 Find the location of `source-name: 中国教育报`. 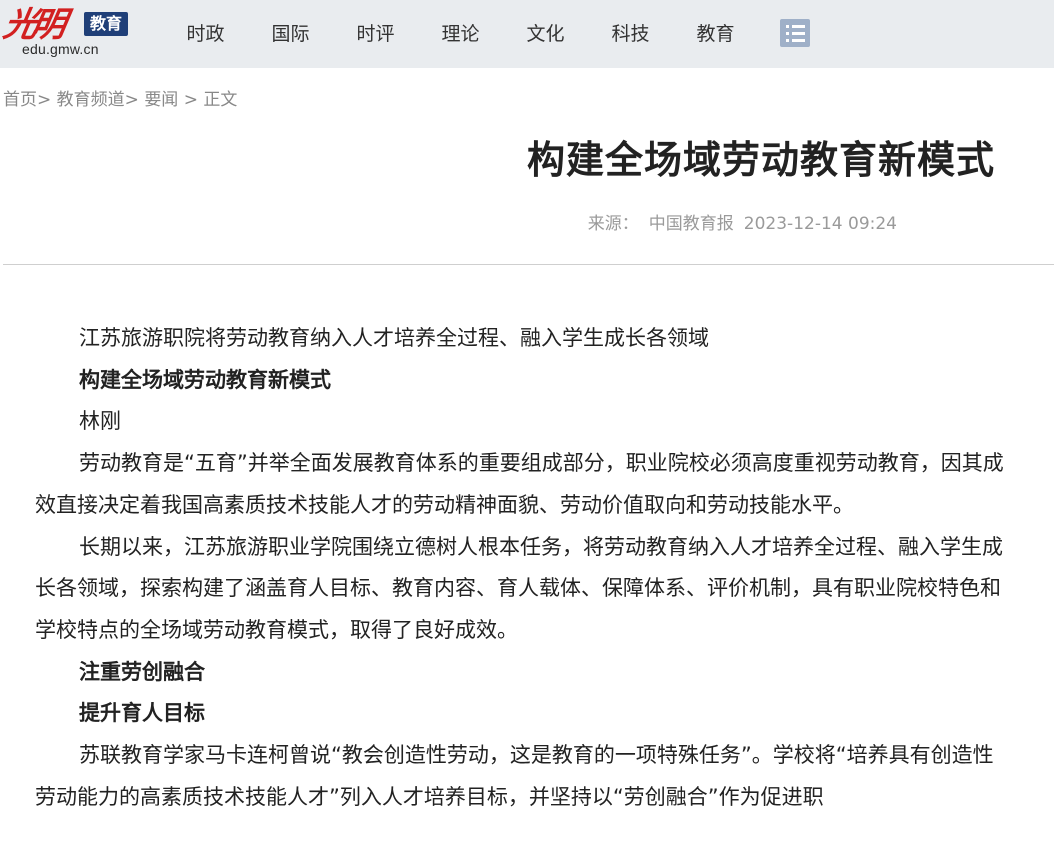

source-name: 中国教育报 is located at coordinates (691, 224).